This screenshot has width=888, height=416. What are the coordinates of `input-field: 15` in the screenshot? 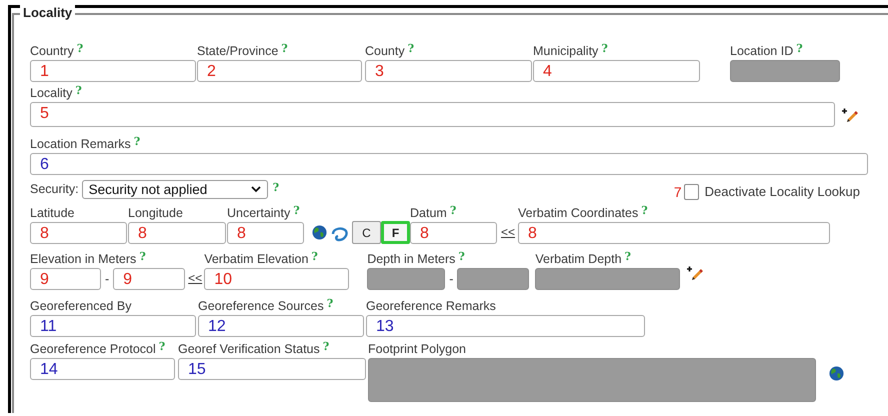 It's located at (272, 369).